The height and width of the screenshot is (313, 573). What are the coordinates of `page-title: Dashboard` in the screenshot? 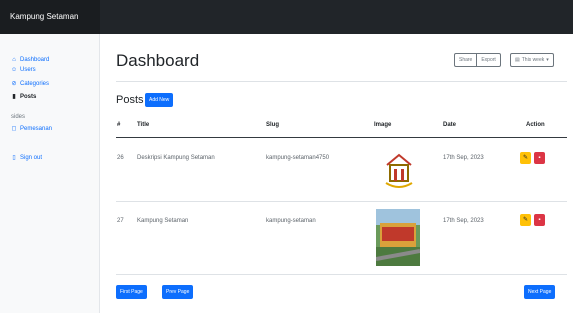 It's located at (158, 60).